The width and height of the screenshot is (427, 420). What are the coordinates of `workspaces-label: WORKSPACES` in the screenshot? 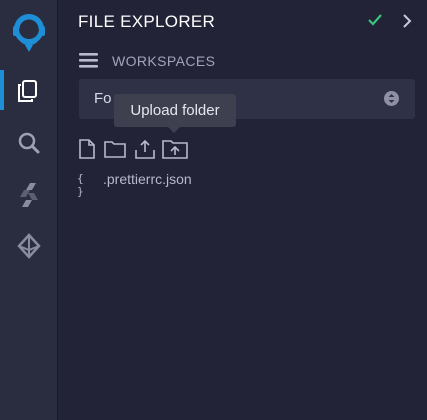 It's located at (164, 61).